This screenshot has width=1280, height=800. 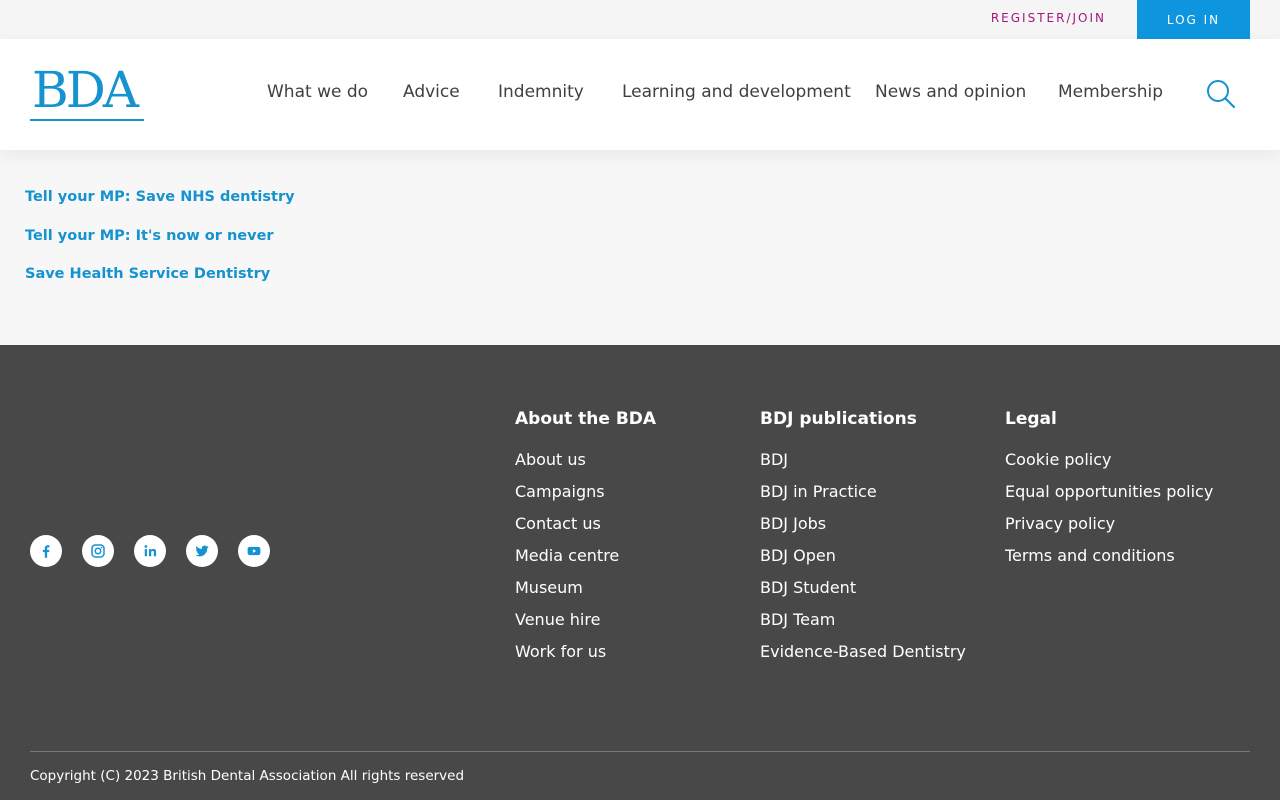 I want to click on search-button, so click(x=1221, y=94).